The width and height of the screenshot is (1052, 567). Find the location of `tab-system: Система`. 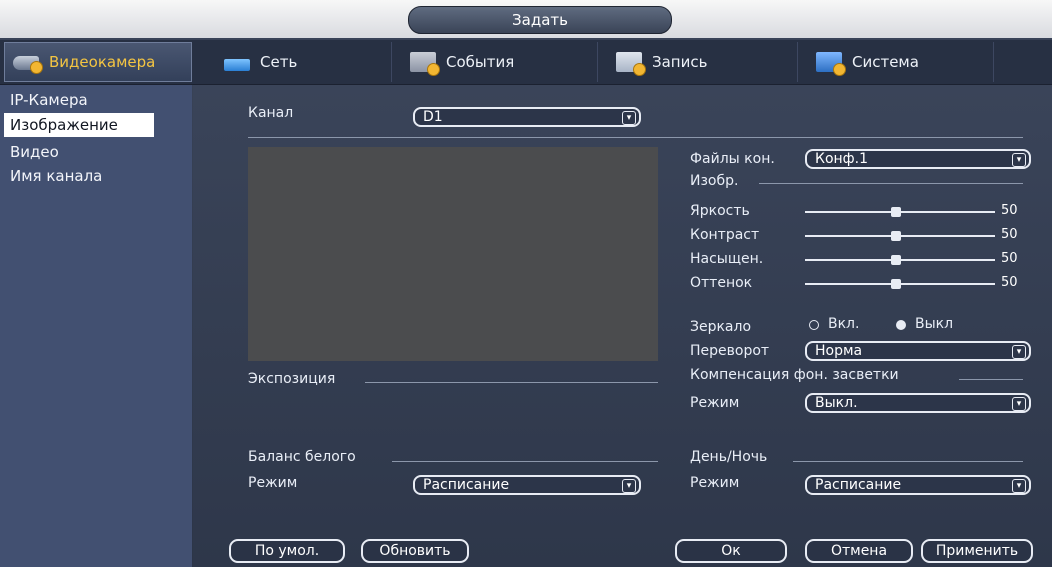

tab-system: Система is located at coordinates (896, 62).